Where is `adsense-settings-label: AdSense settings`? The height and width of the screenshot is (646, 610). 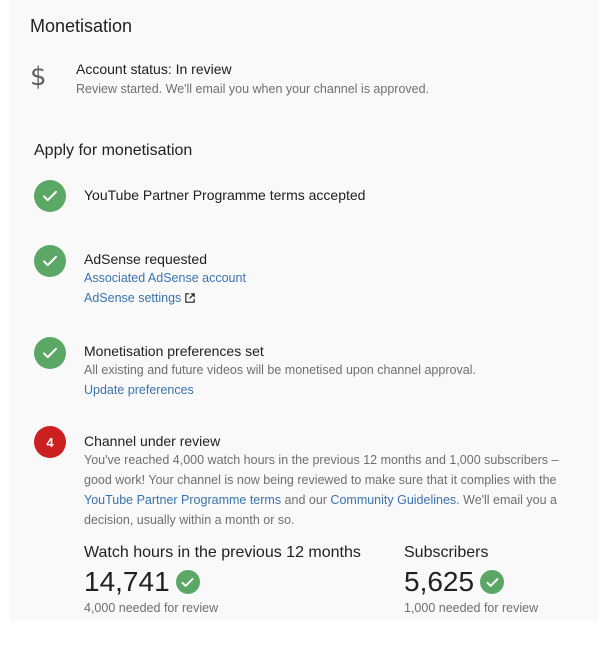
adsense-settings-label: AdSense settings is located at coordinates (133, 298).